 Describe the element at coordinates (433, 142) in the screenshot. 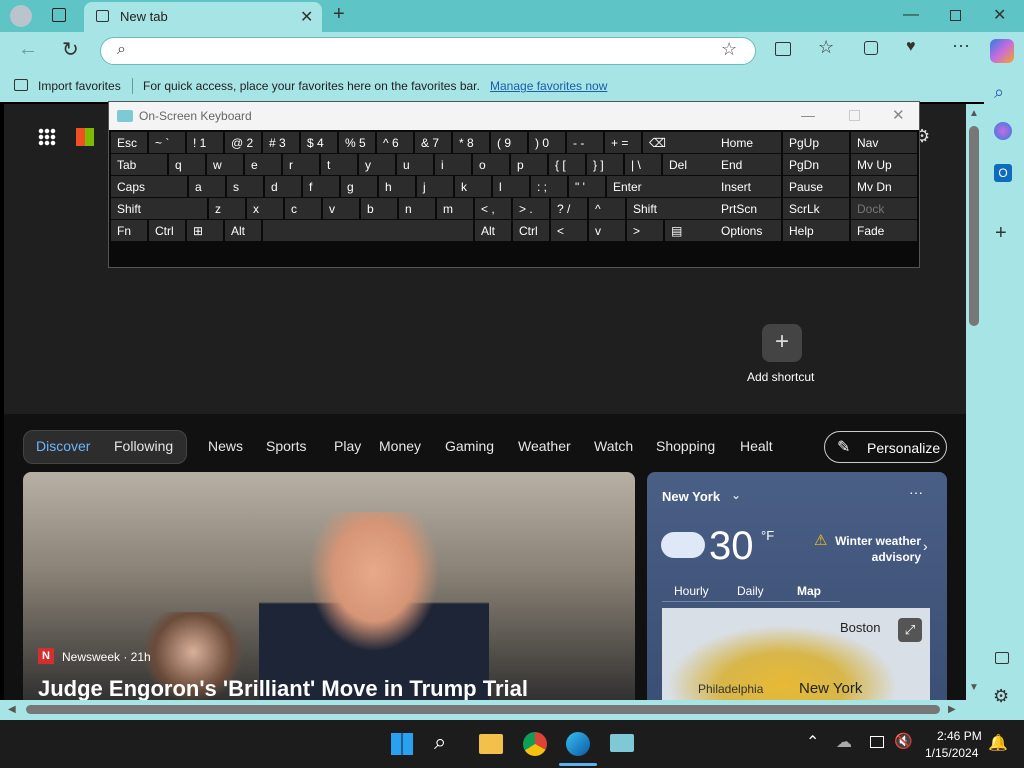

I see `osk-key: & 7` at that location.